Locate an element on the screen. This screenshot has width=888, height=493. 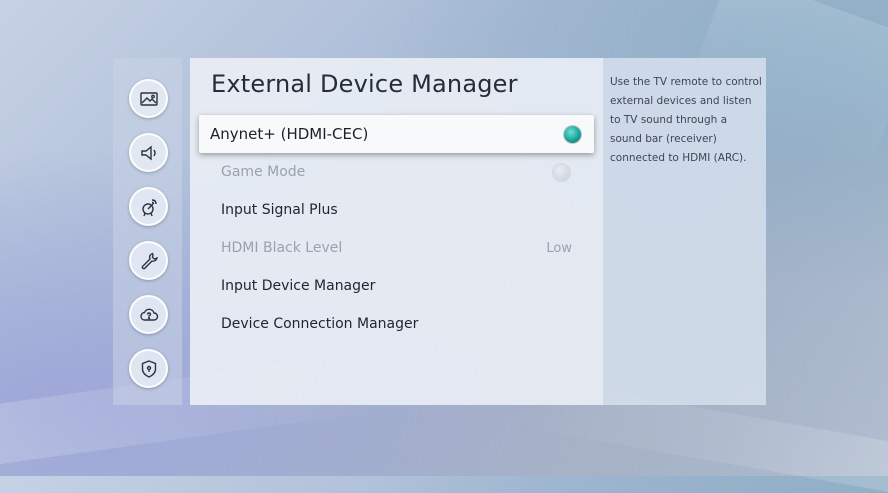
general-wrench-icon is located at coordinates (148, 260).